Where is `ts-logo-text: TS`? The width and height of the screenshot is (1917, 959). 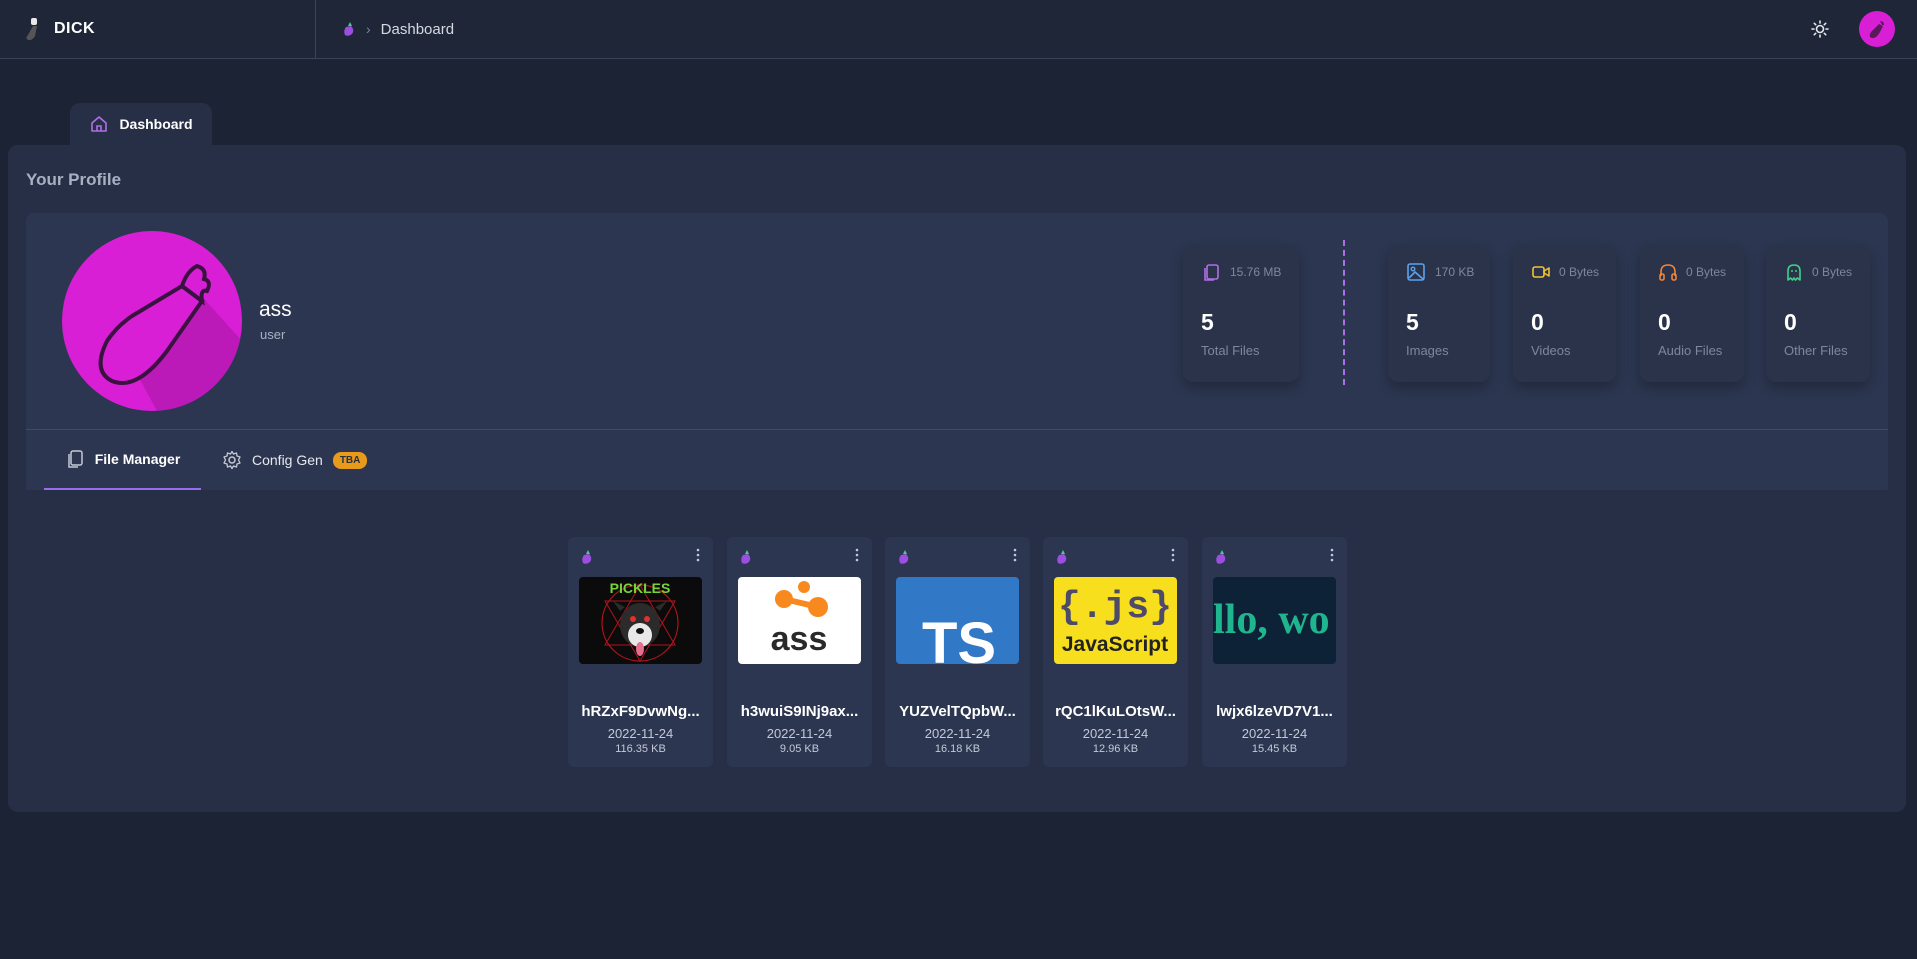
ts-logo-text: TS is located at coordinates (959, 637).